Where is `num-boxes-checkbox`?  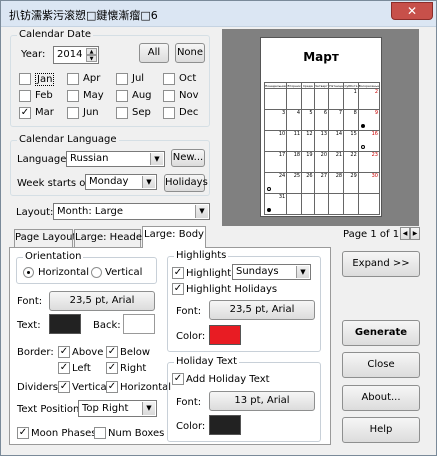
num-boxes-checkbox is located at coordinates (100, 433).